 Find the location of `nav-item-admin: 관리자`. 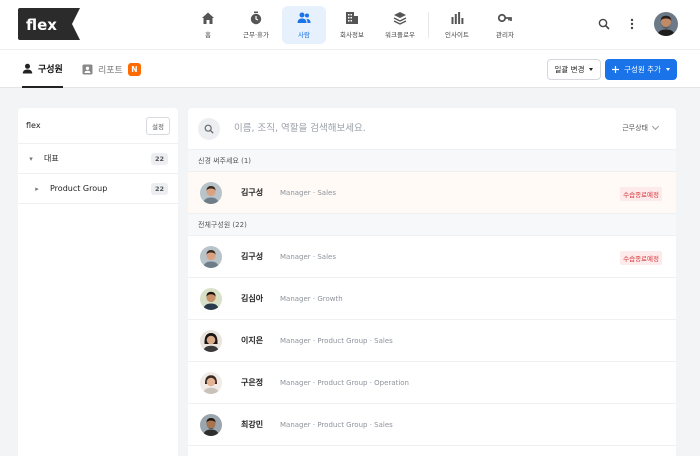

nav-item-admin: 관리자 is located at coordinates (505, 25).